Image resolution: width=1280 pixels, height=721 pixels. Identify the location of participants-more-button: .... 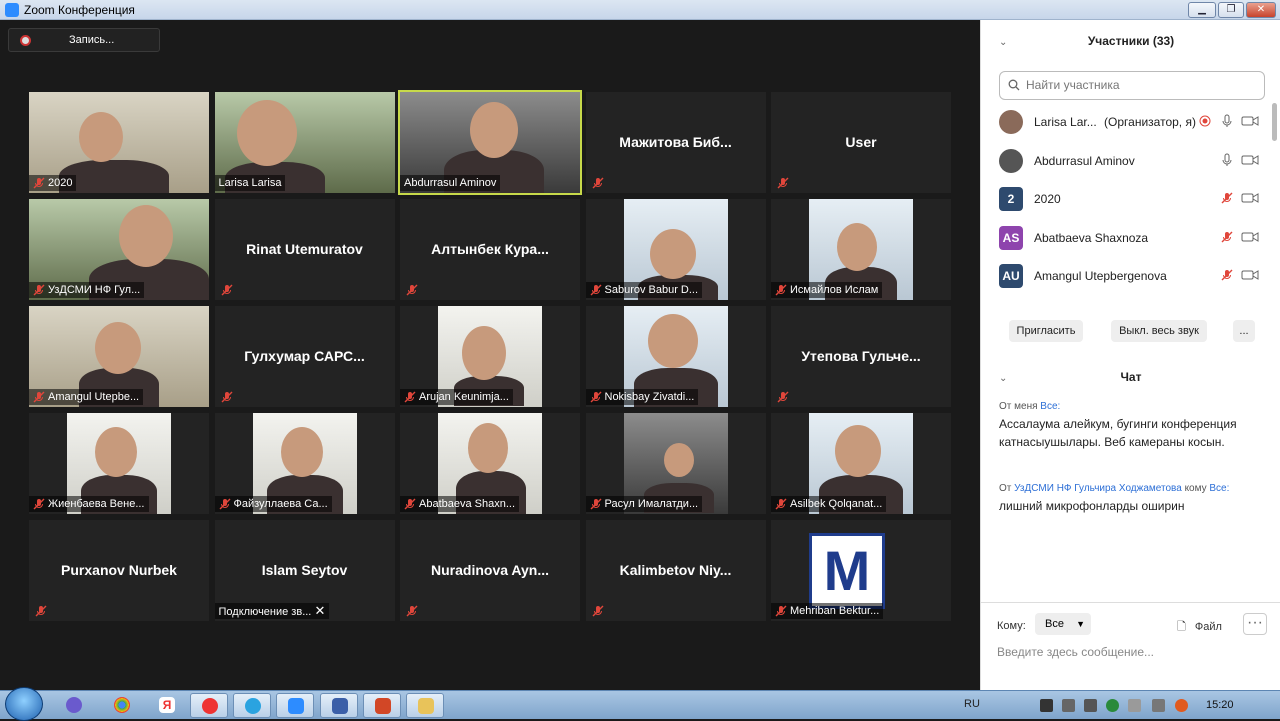
(1244, 331).